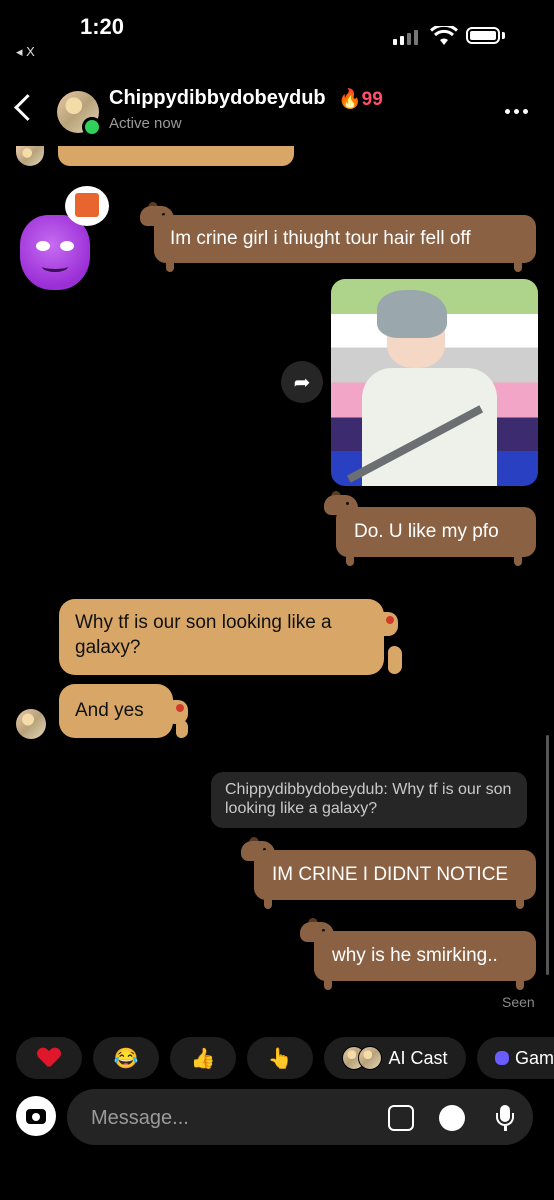 Image resolution: width=554 pixels, height=1200 pixels. I want to click on sticker-icon, so click(452, 1118).